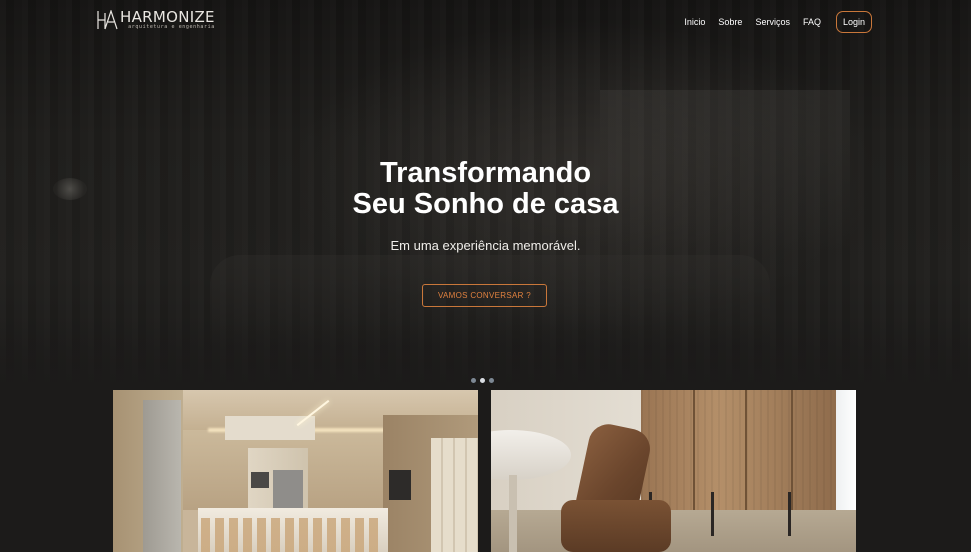 The height and width of the screenshot is (552, 971). Describe the element at coordinates (812, 22) in the screenshot. I see `nav-item-faq: FAQ` at that location.